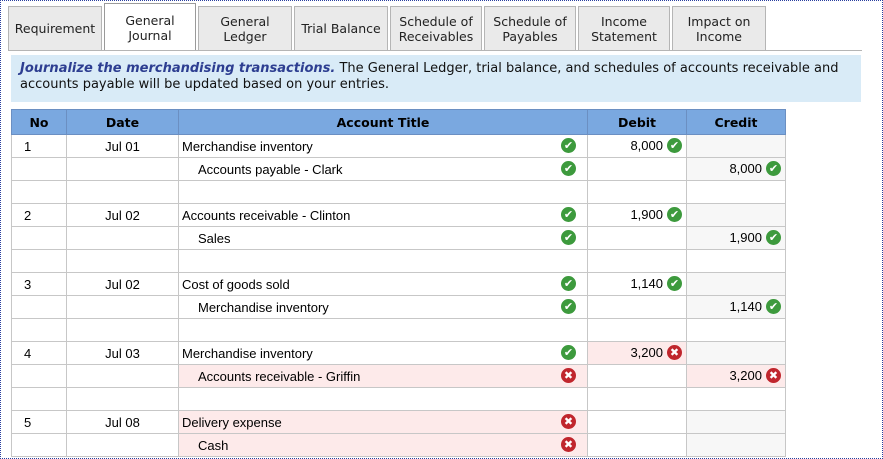 The height and width of the screenshot is (459, 883). Describe the element at coordinates (383, 445) in the screenshot. I see `account-title-cell: Cash ✖` at that location.